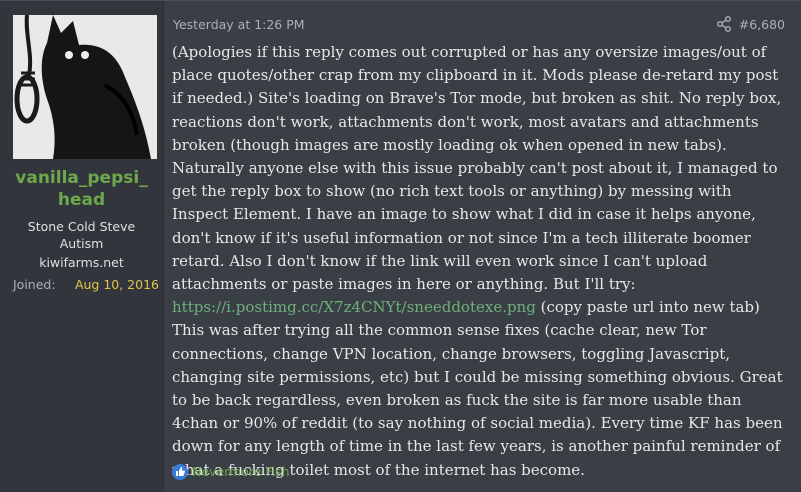 This screenshot has height=492, width=801. What do you see at coordinates (34, 284) in the screenshot?
I see `joined-label: Joined:` at bounding box center [34, 284].